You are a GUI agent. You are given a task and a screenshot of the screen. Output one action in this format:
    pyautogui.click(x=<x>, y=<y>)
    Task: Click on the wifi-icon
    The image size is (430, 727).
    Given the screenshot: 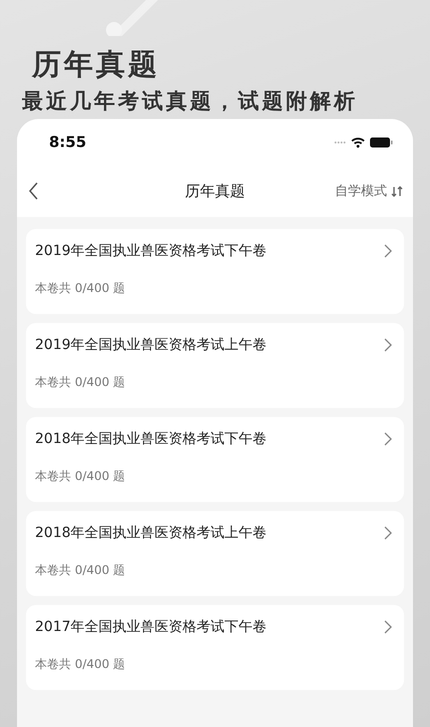 What is the action you would take?
    pyautogui.click(x=358, y=142)
    